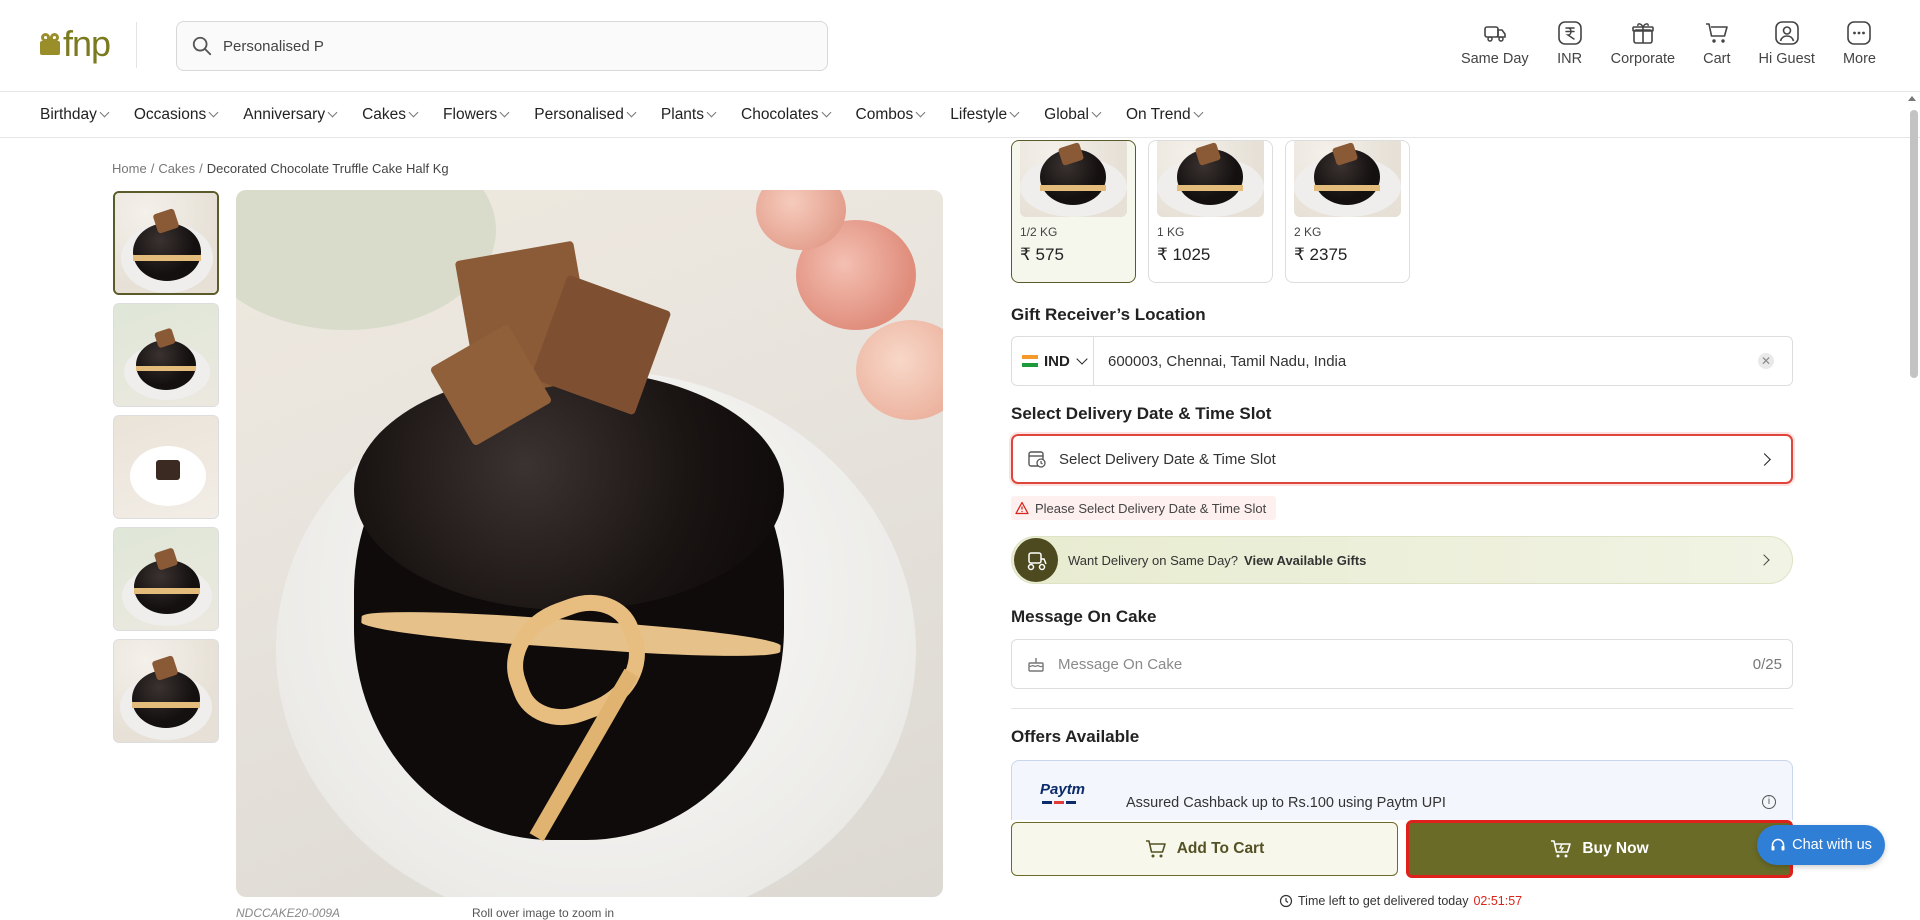  Describe the element at coordinates (1075, 736) in the screenshot. I see `offers-title: Offers Available` at that location.